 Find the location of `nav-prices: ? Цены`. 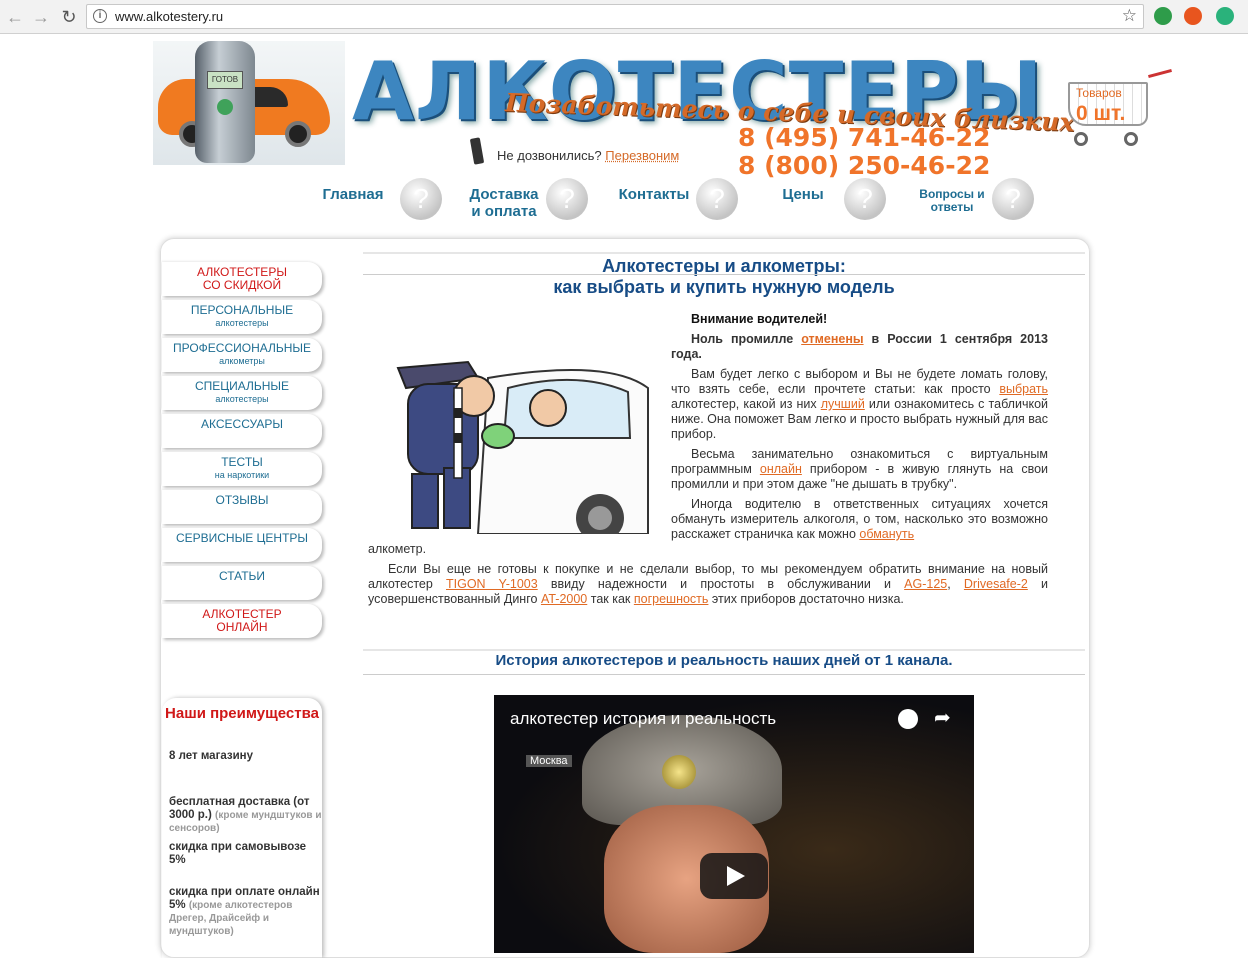

nav-prices: ? Цены is located at coordinates (825, 201).